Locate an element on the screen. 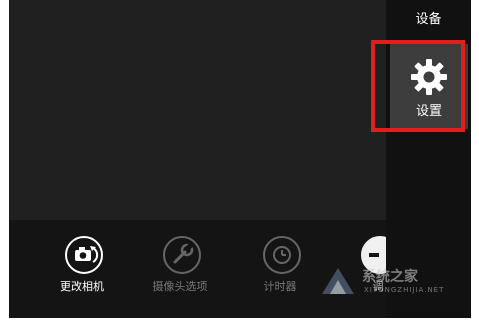  settings-button: 设置 is located at coordinates (429, 86).